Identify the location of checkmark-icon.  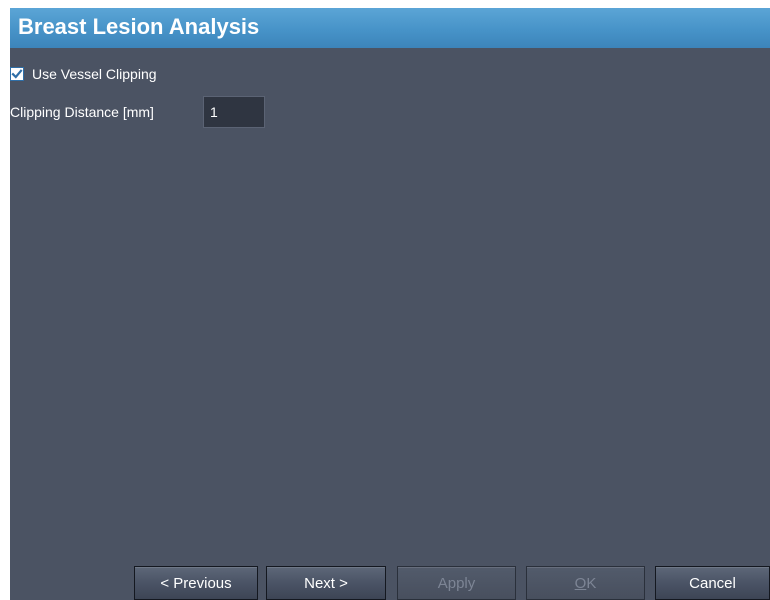
(17, 74).